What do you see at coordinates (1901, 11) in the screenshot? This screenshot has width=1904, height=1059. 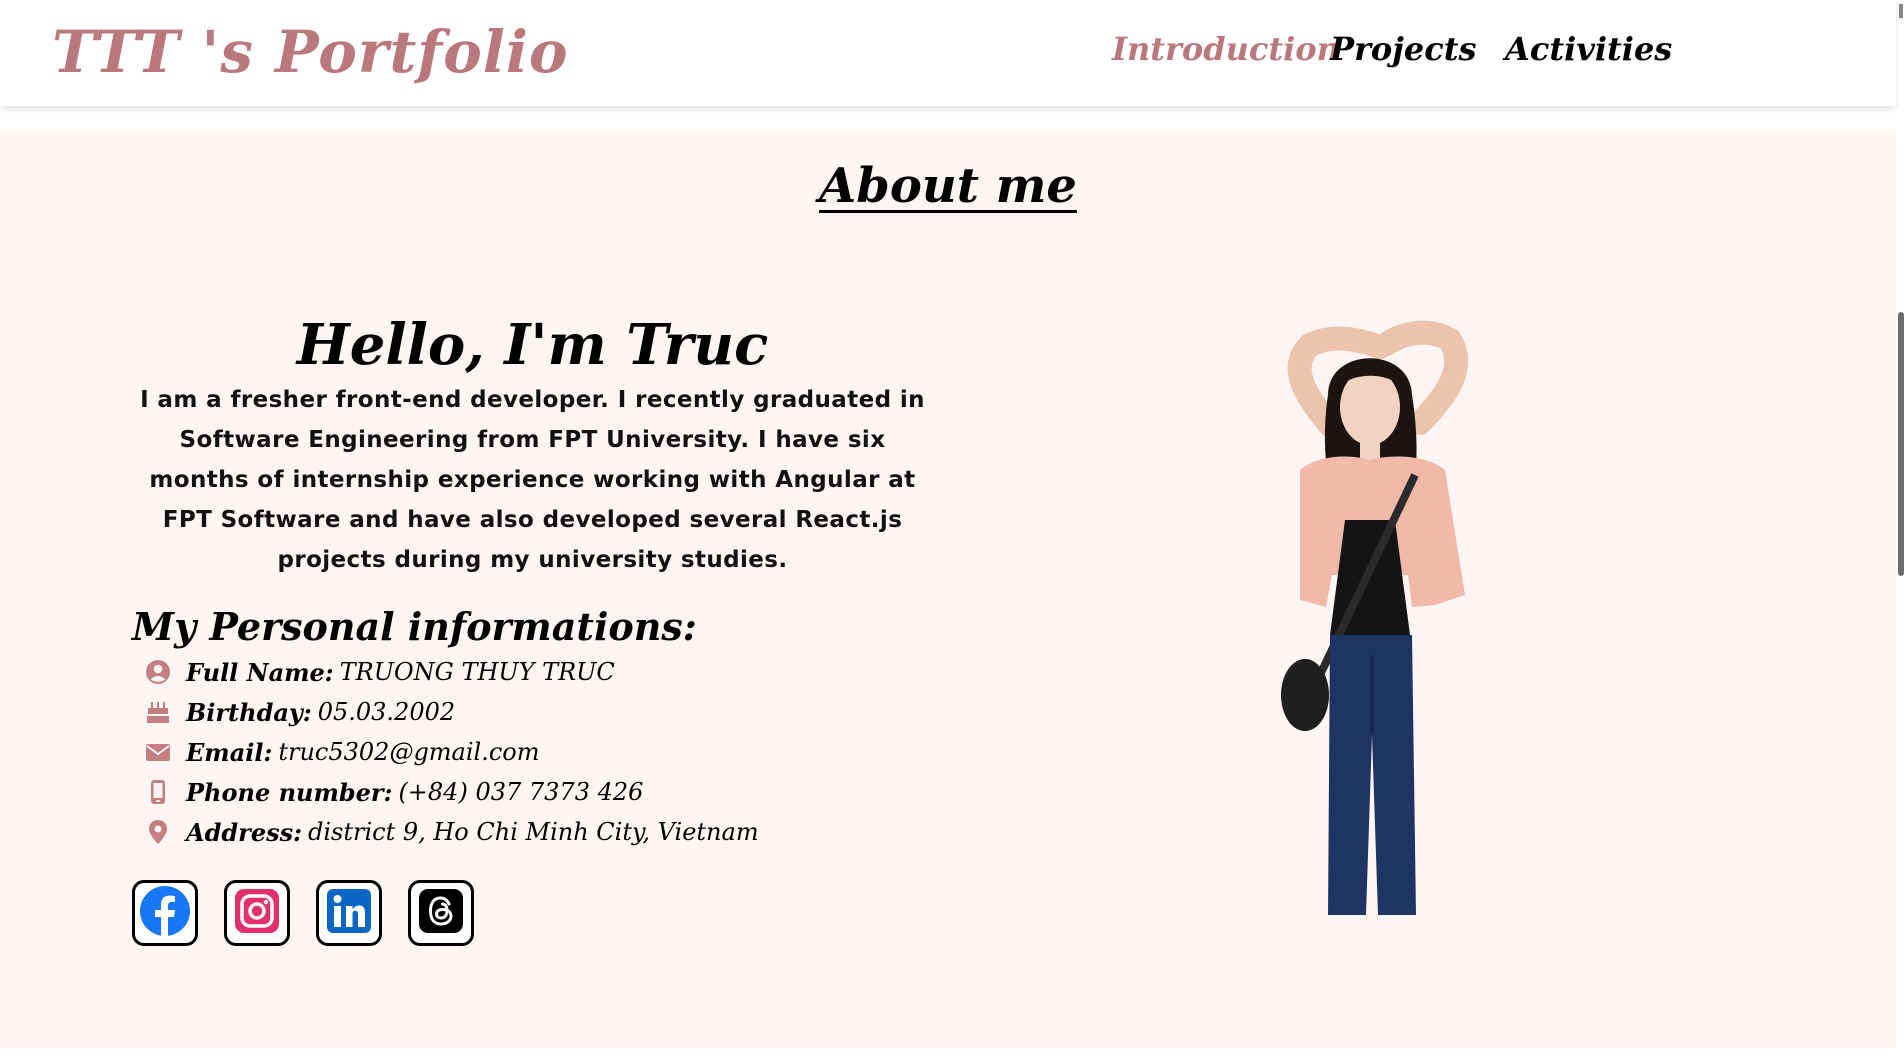 I see `scrollbar-up-arrow` at bounding box center [1901, 11].